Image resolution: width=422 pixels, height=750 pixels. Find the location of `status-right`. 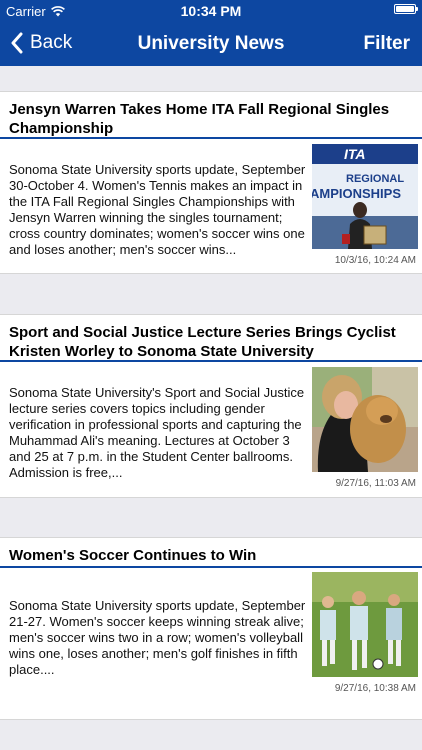

status-right is located at coordinates (406, 9).